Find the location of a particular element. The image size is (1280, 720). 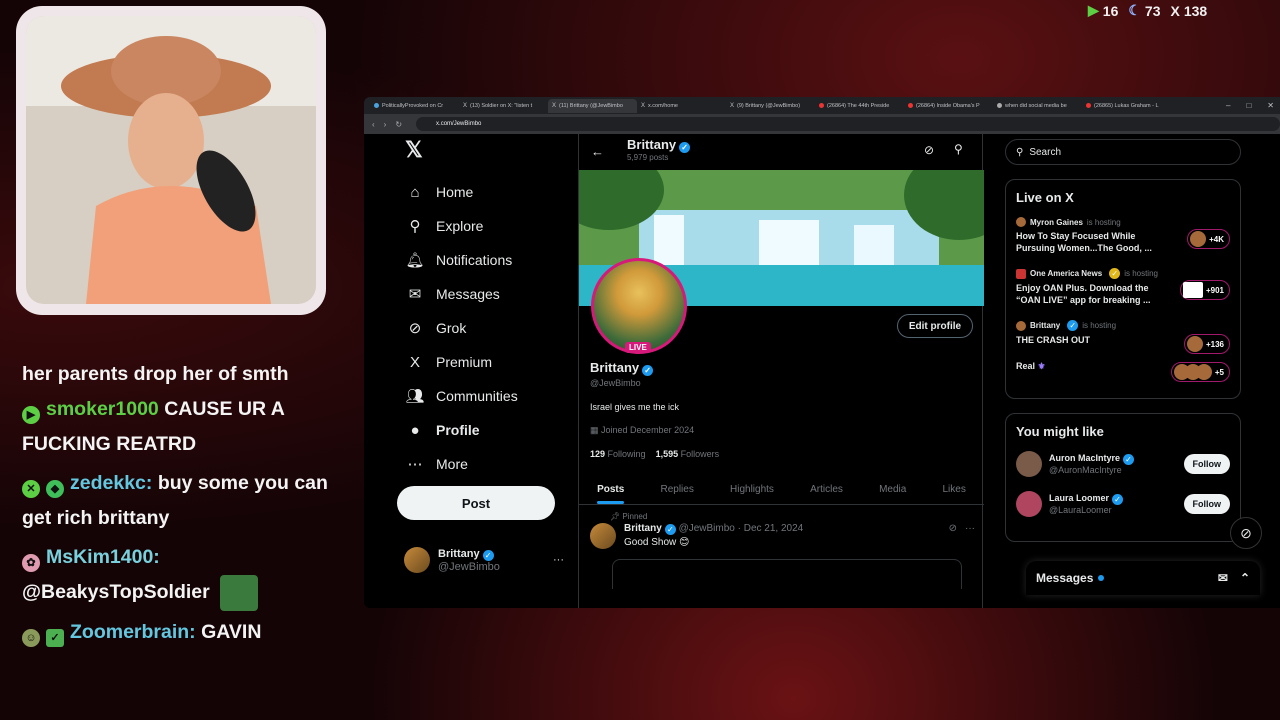

browser-tab-active: X (11) Brittany (@JewBimbo is located at coordinates (592, 105).